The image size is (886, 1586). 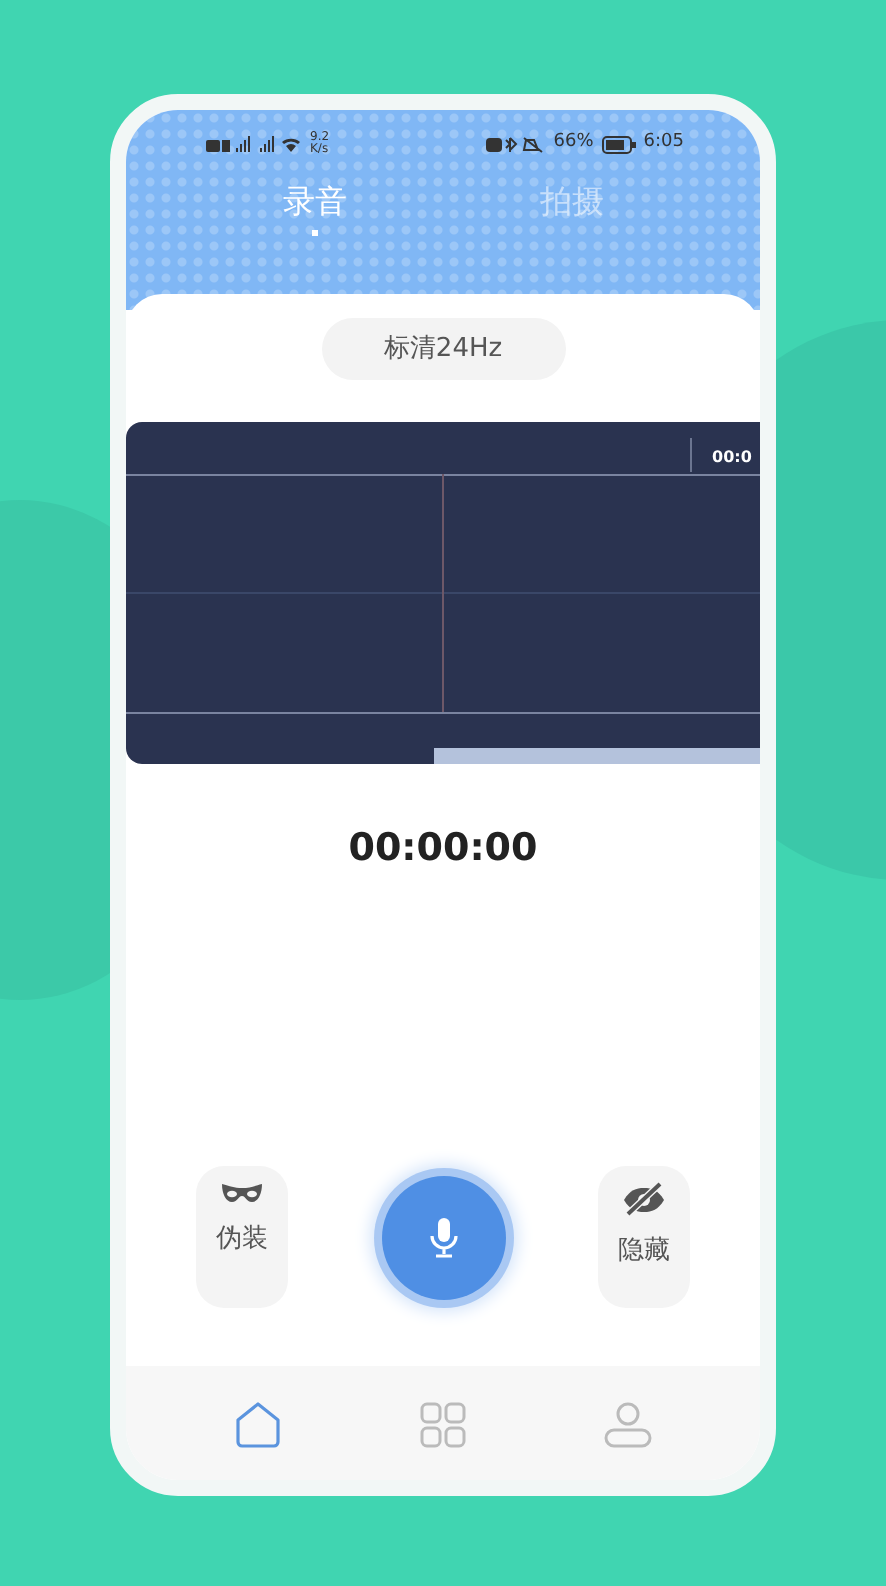 What do you see at coordinates (443, 349) in the screenshot?
I see `quality-selector: 标清24Hz` at bounding box center [443, 349].